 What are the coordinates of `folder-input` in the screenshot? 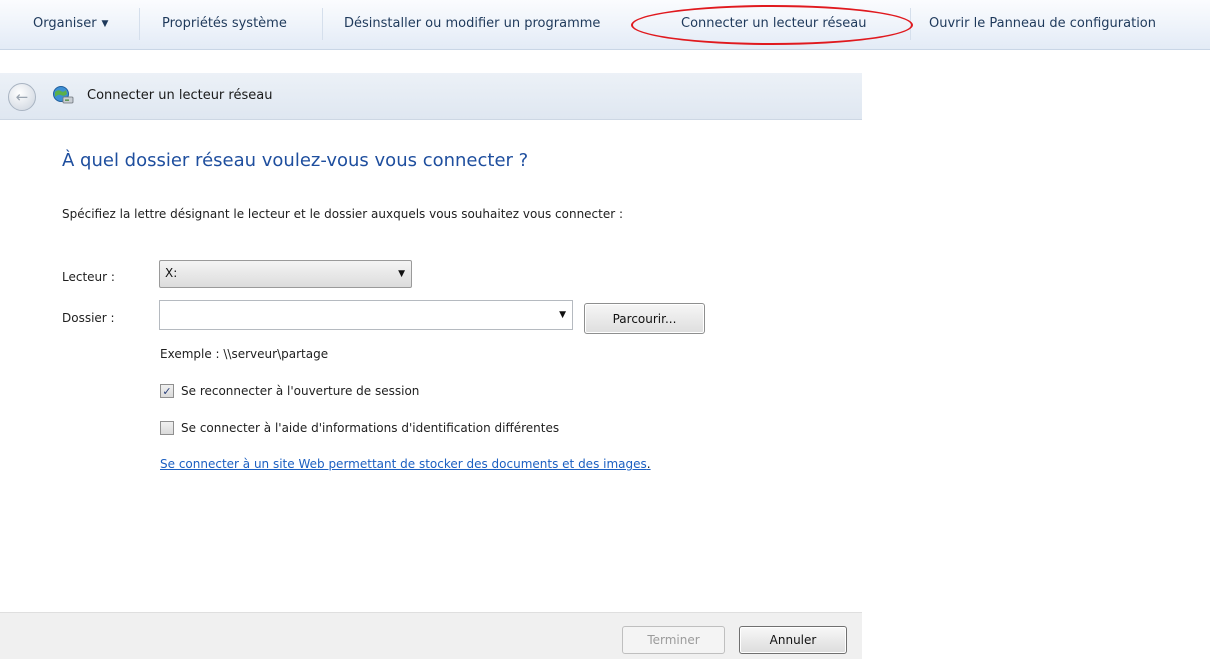 It's located at (349, 315).